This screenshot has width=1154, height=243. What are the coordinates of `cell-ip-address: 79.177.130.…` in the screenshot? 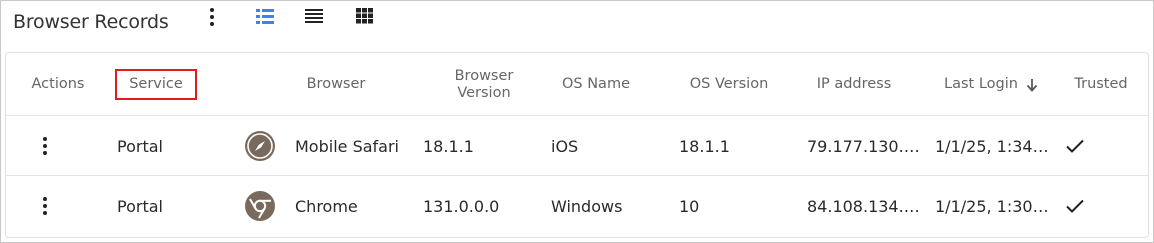 It's located at (863, 146).